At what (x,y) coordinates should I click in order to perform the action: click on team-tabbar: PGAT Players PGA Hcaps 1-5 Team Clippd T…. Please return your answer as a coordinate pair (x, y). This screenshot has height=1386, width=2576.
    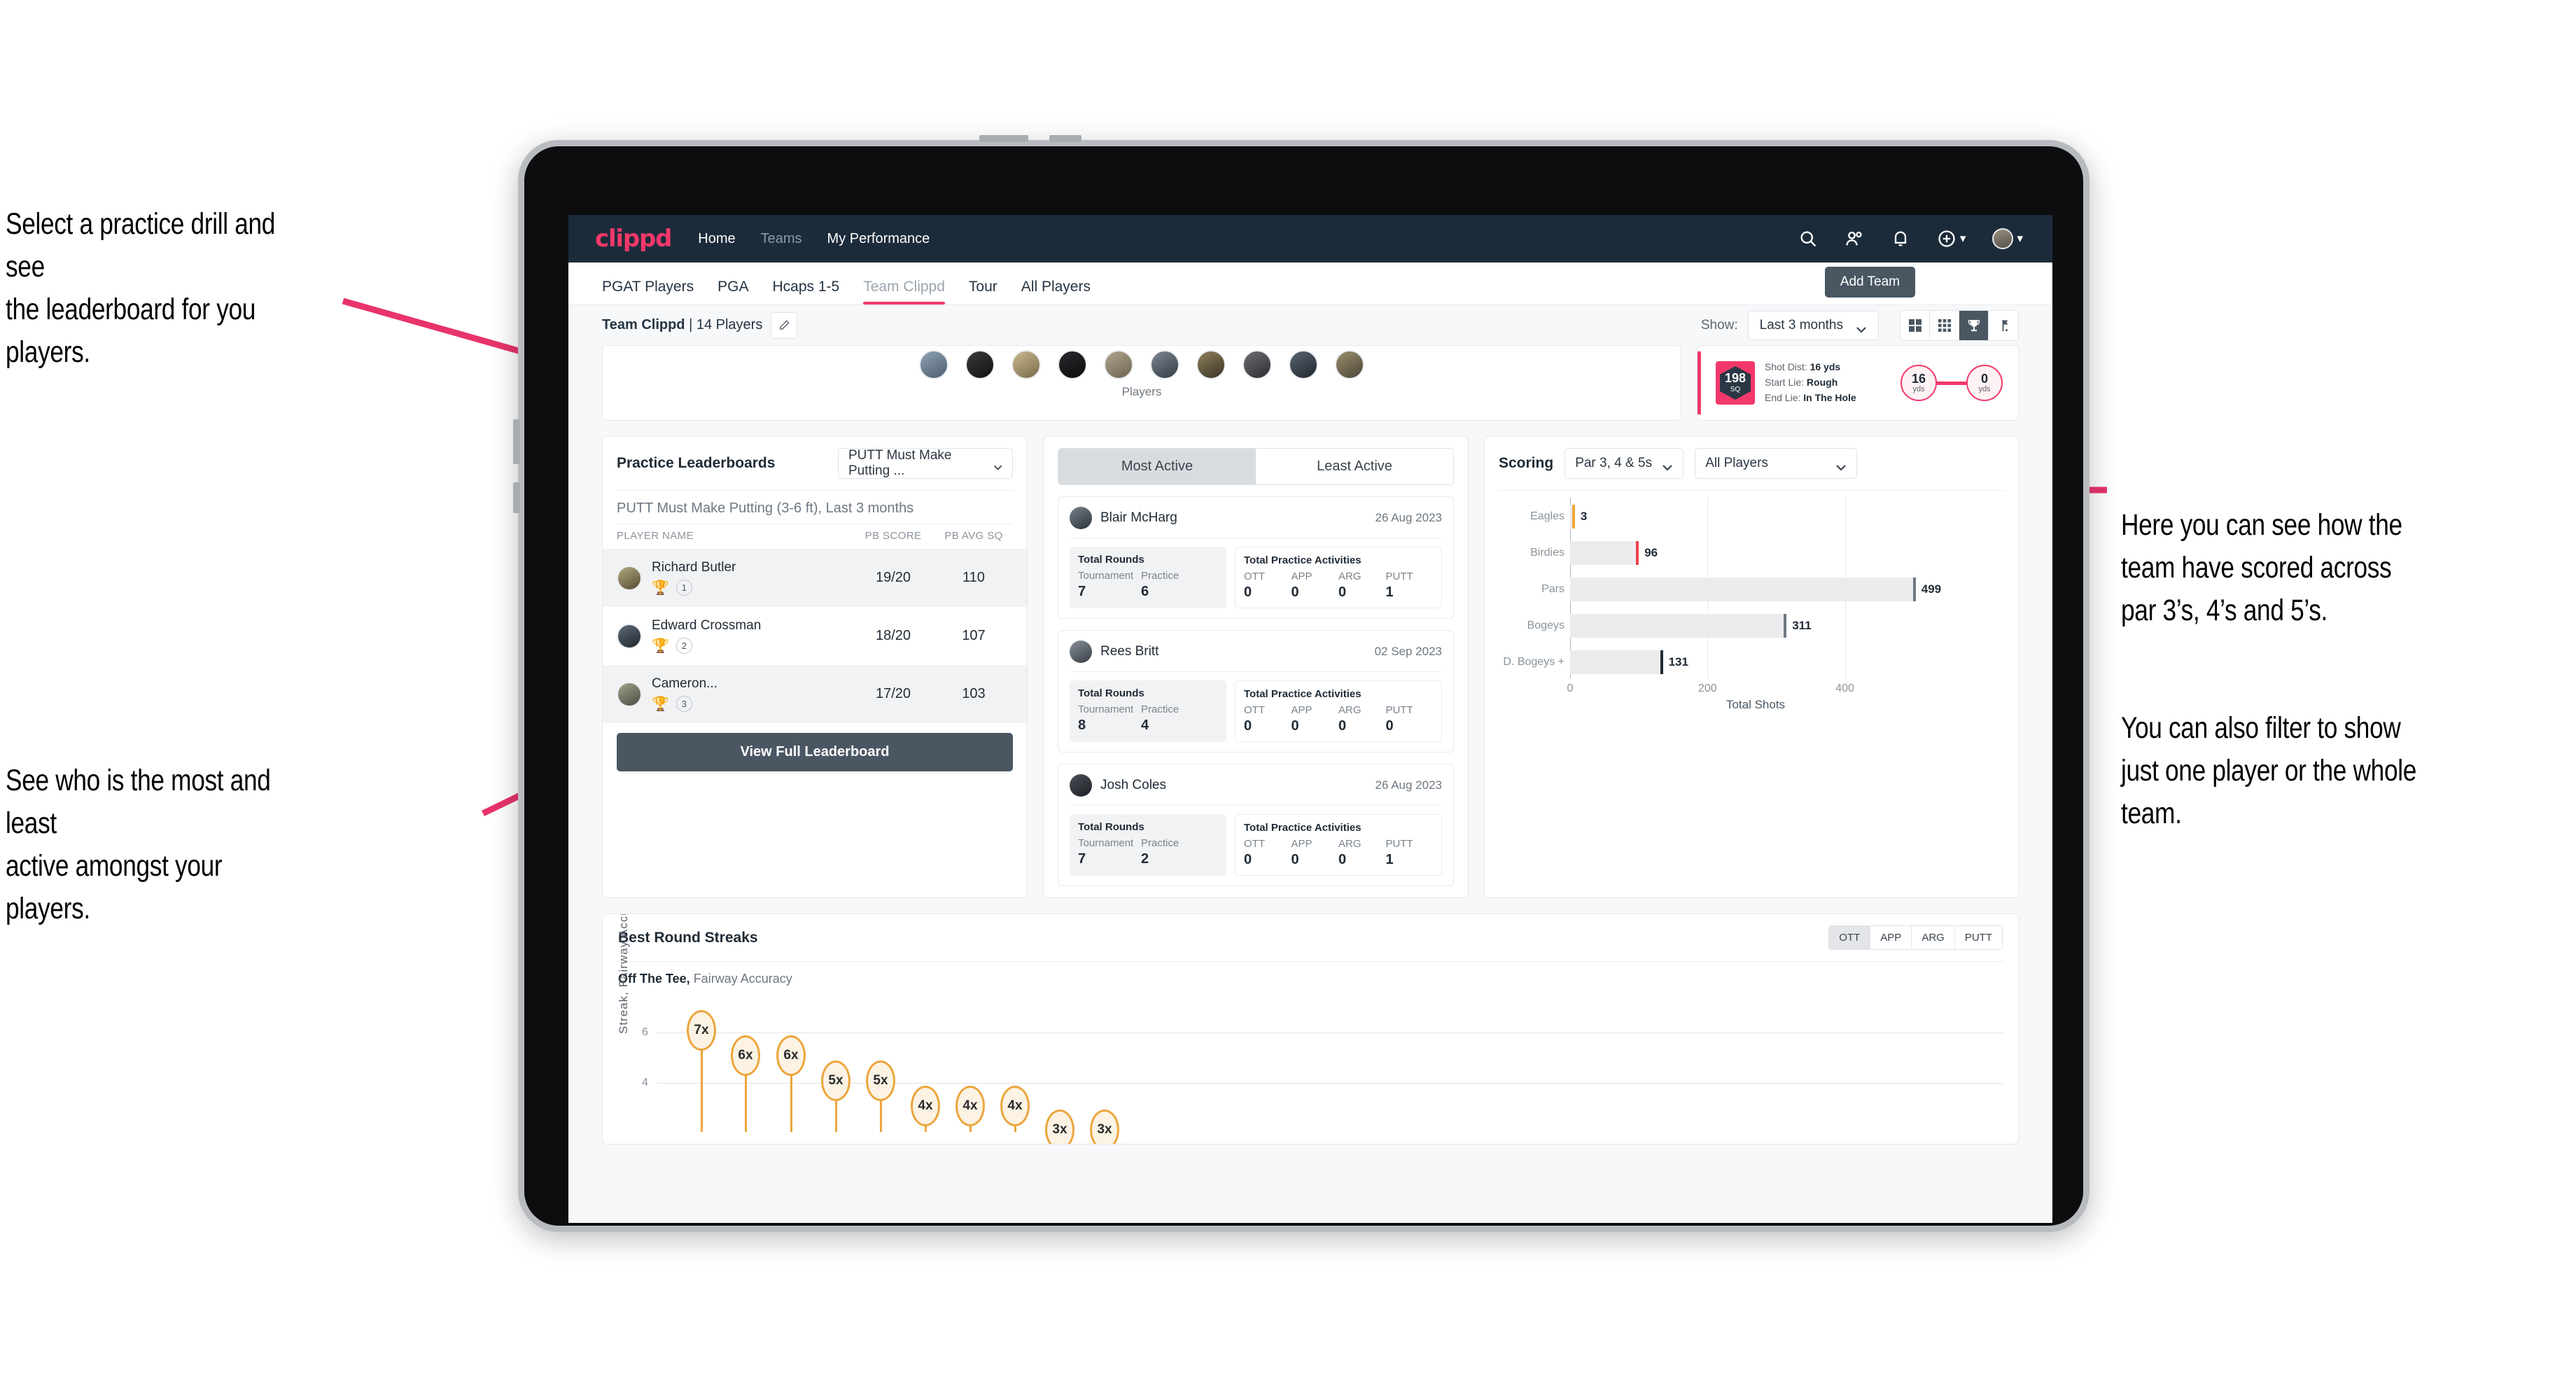
    Looking at the image, I should click on (1310, 283).